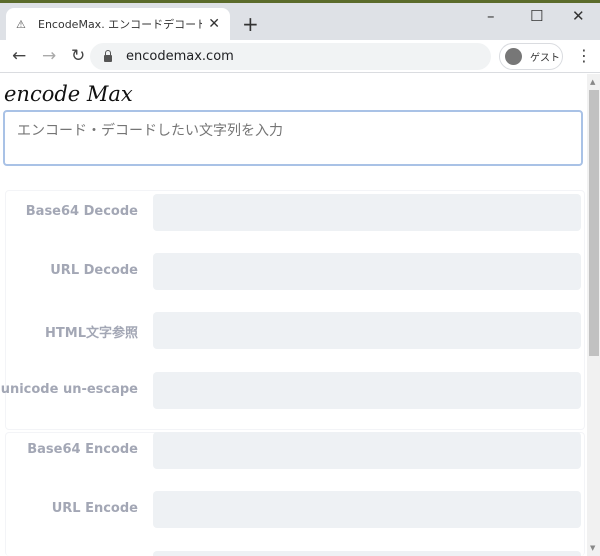 The height and width of the screenshot is (556, 600). Describe the element at coordinates (367, 330) in the screenshot. I see `html-entity-output` at that location.